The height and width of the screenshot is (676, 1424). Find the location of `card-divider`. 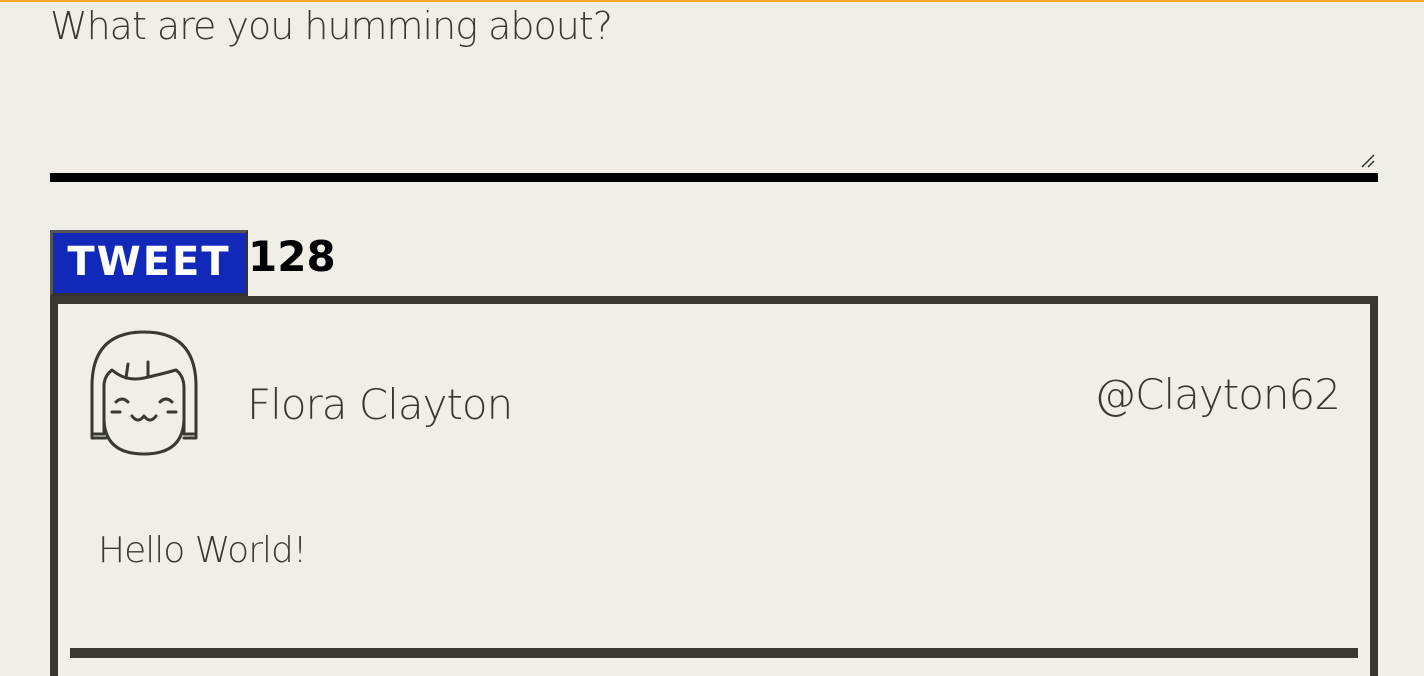

card-divider is located at coordinates (714, 653).